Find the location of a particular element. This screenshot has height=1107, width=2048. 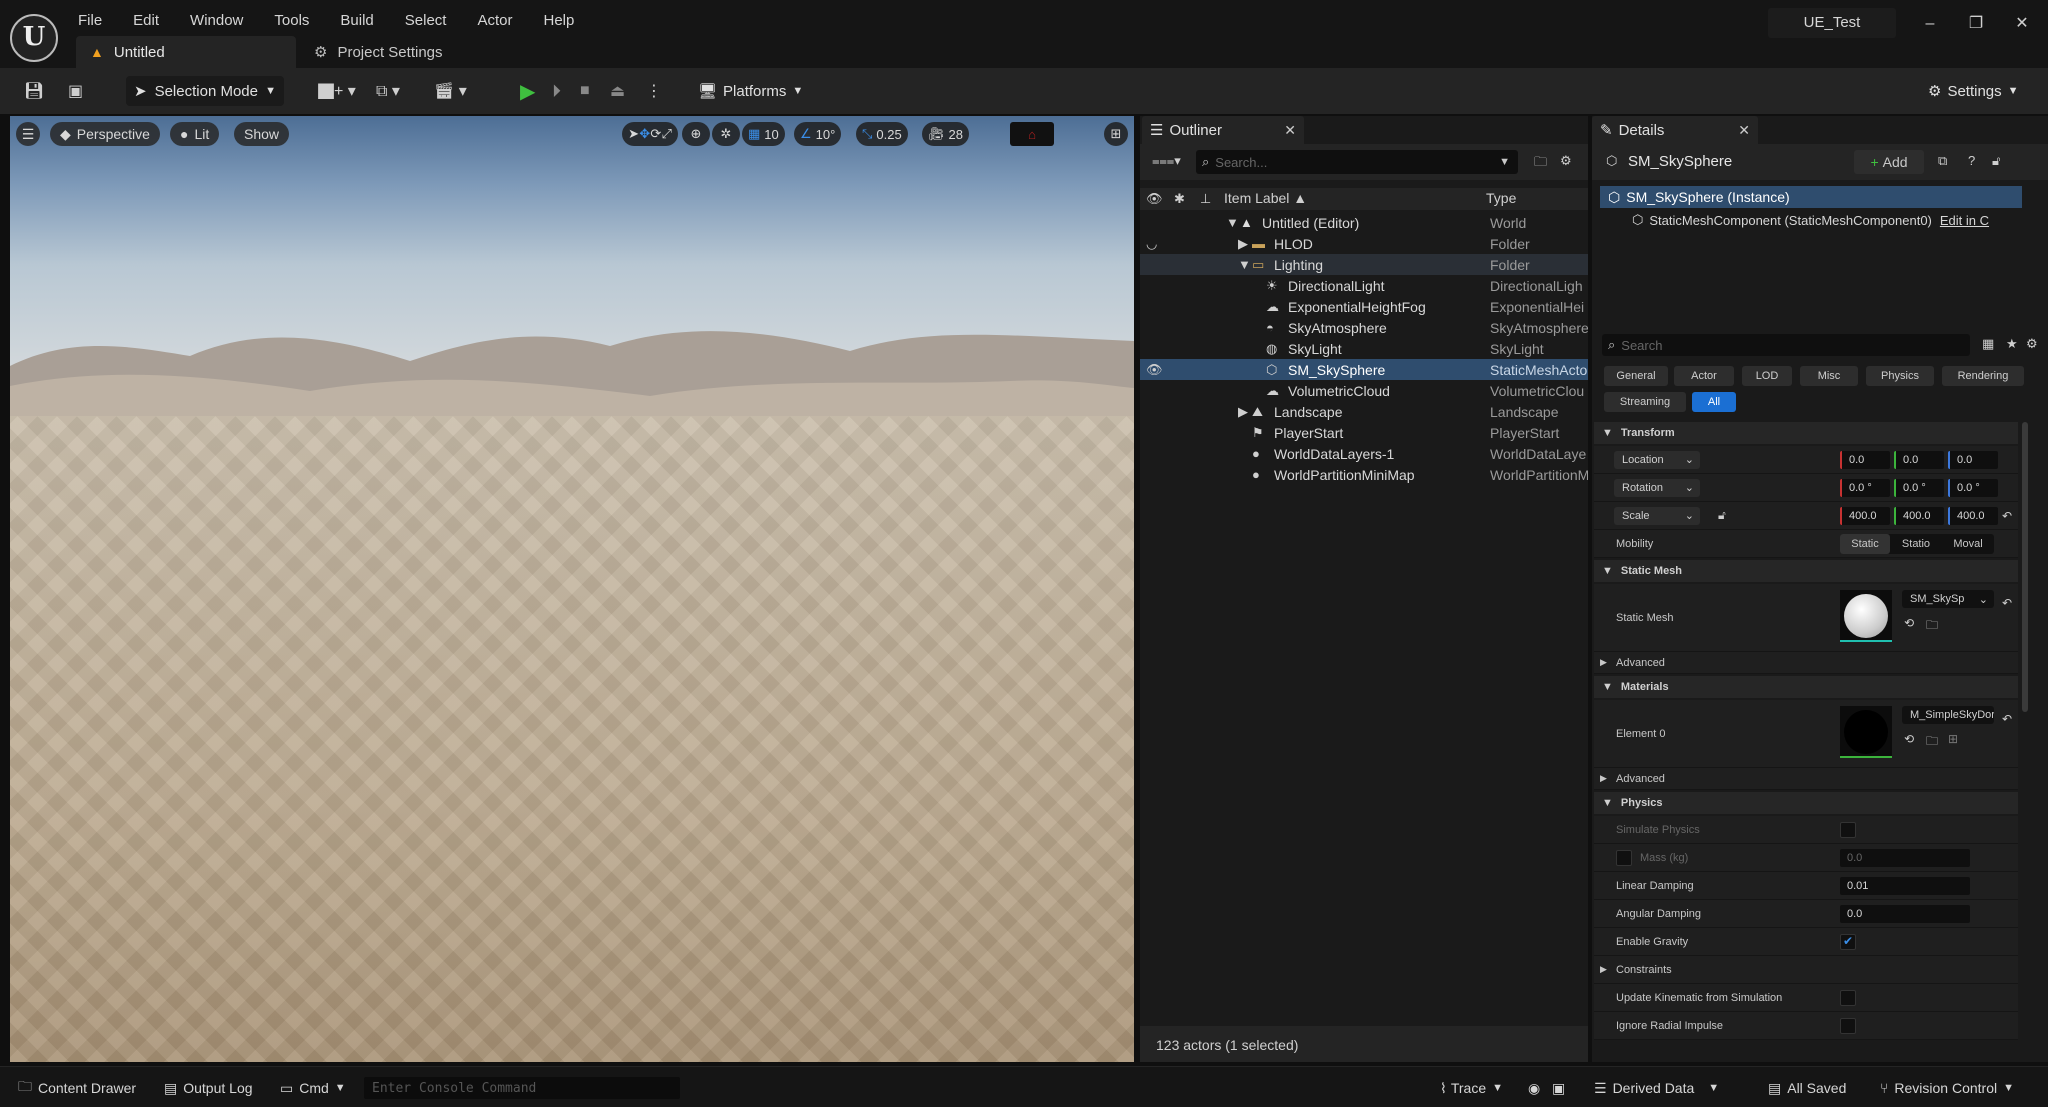

platforms-dropdown: 🖥︎ Platforms ▼ is located at coordinates (746, 91).